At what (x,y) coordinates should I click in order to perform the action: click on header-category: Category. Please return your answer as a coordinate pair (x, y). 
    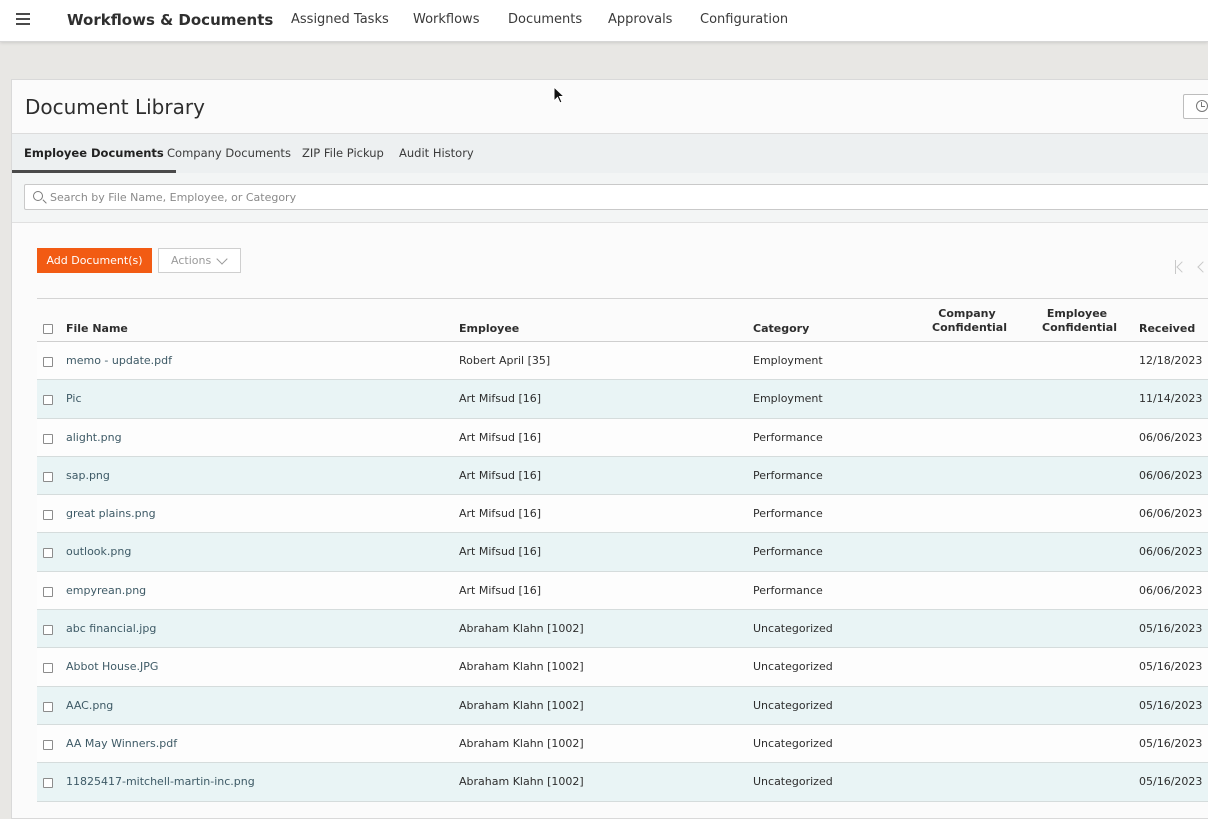
    Looking at the image, I should click on (781, 328).